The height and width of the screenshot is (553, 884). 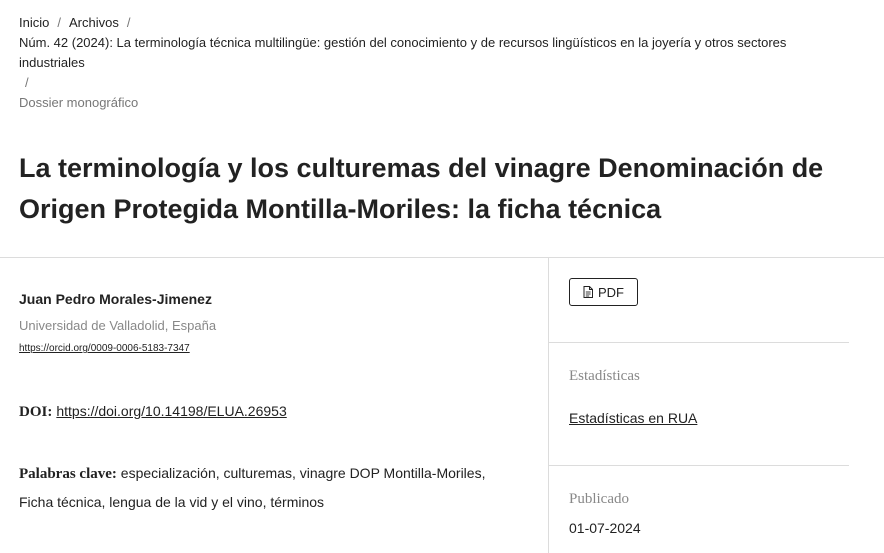 I want to click on pdf-button-label: PDF, so click(x=611, y=292).